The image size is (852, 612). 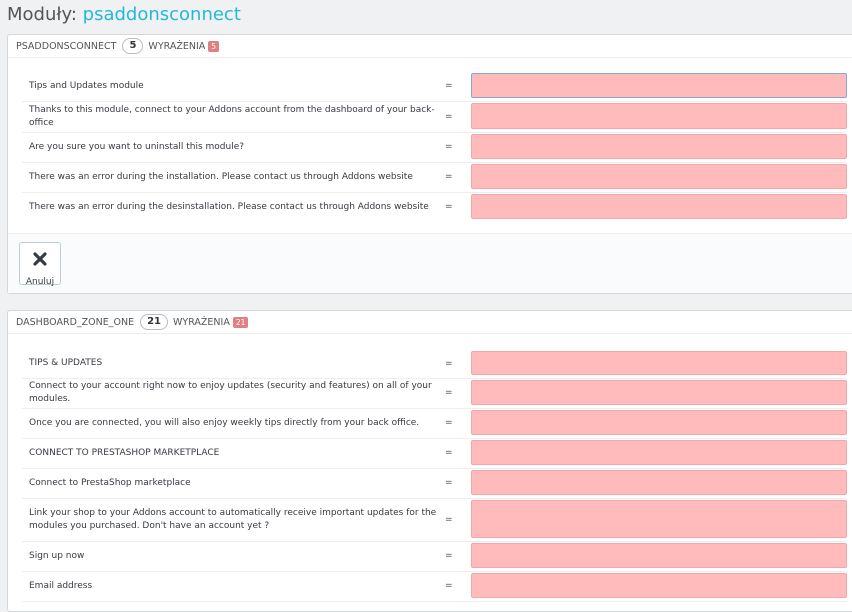 What do you see at coordinates (430, 263) in the screenshot?
I see `panel-footer: Anuluj` at bounding box center [430, 263].